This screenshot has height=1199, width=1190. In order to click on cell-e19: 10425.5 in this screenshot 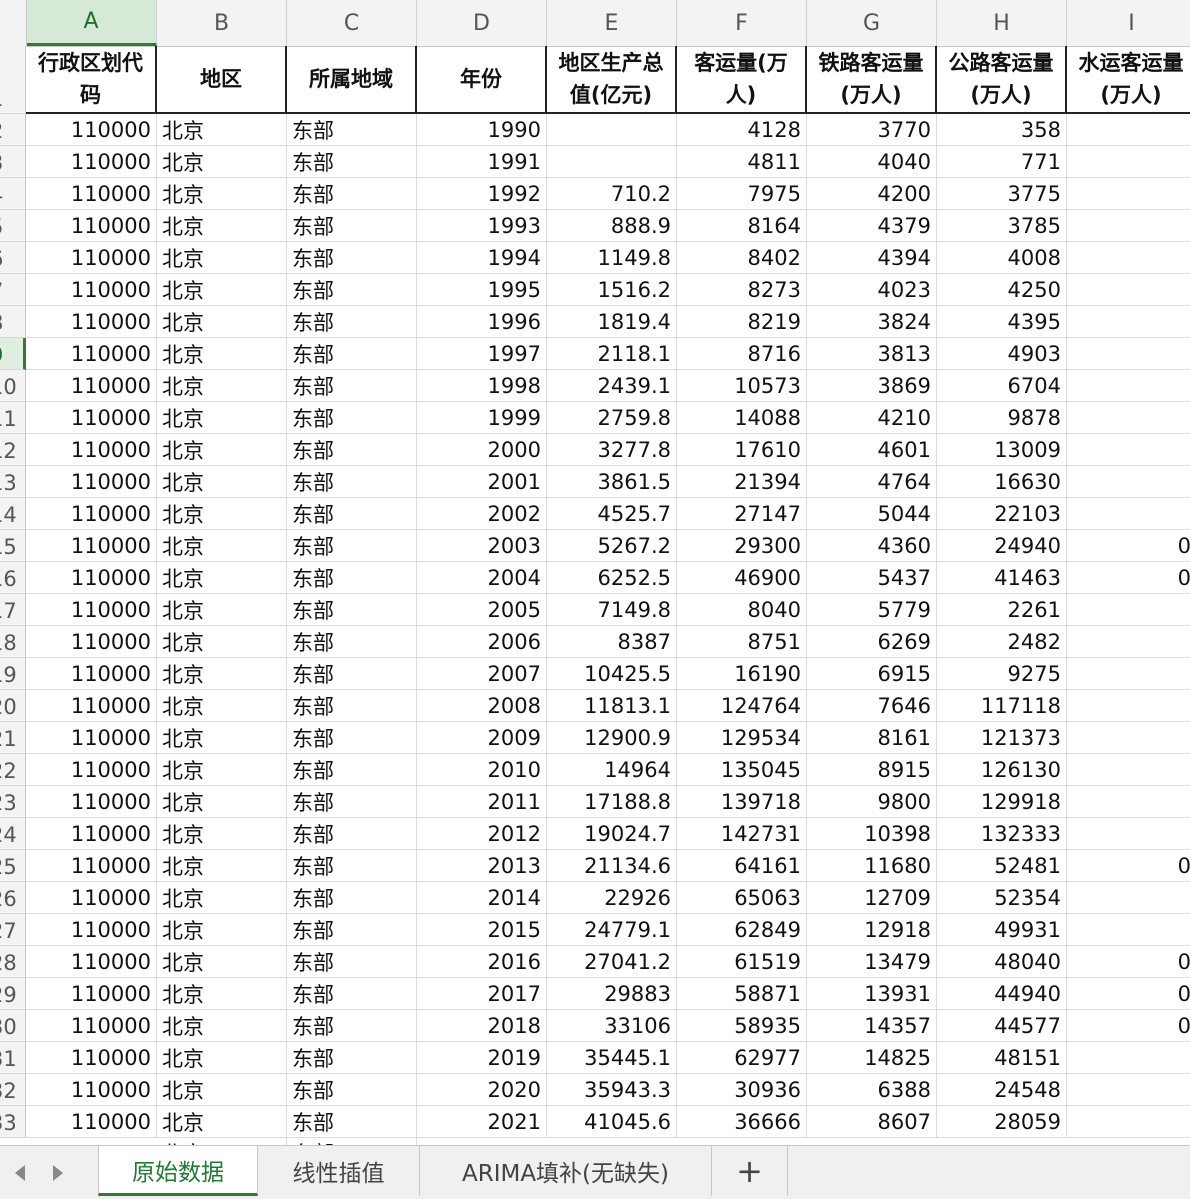, I will do `click(612, 674)`.